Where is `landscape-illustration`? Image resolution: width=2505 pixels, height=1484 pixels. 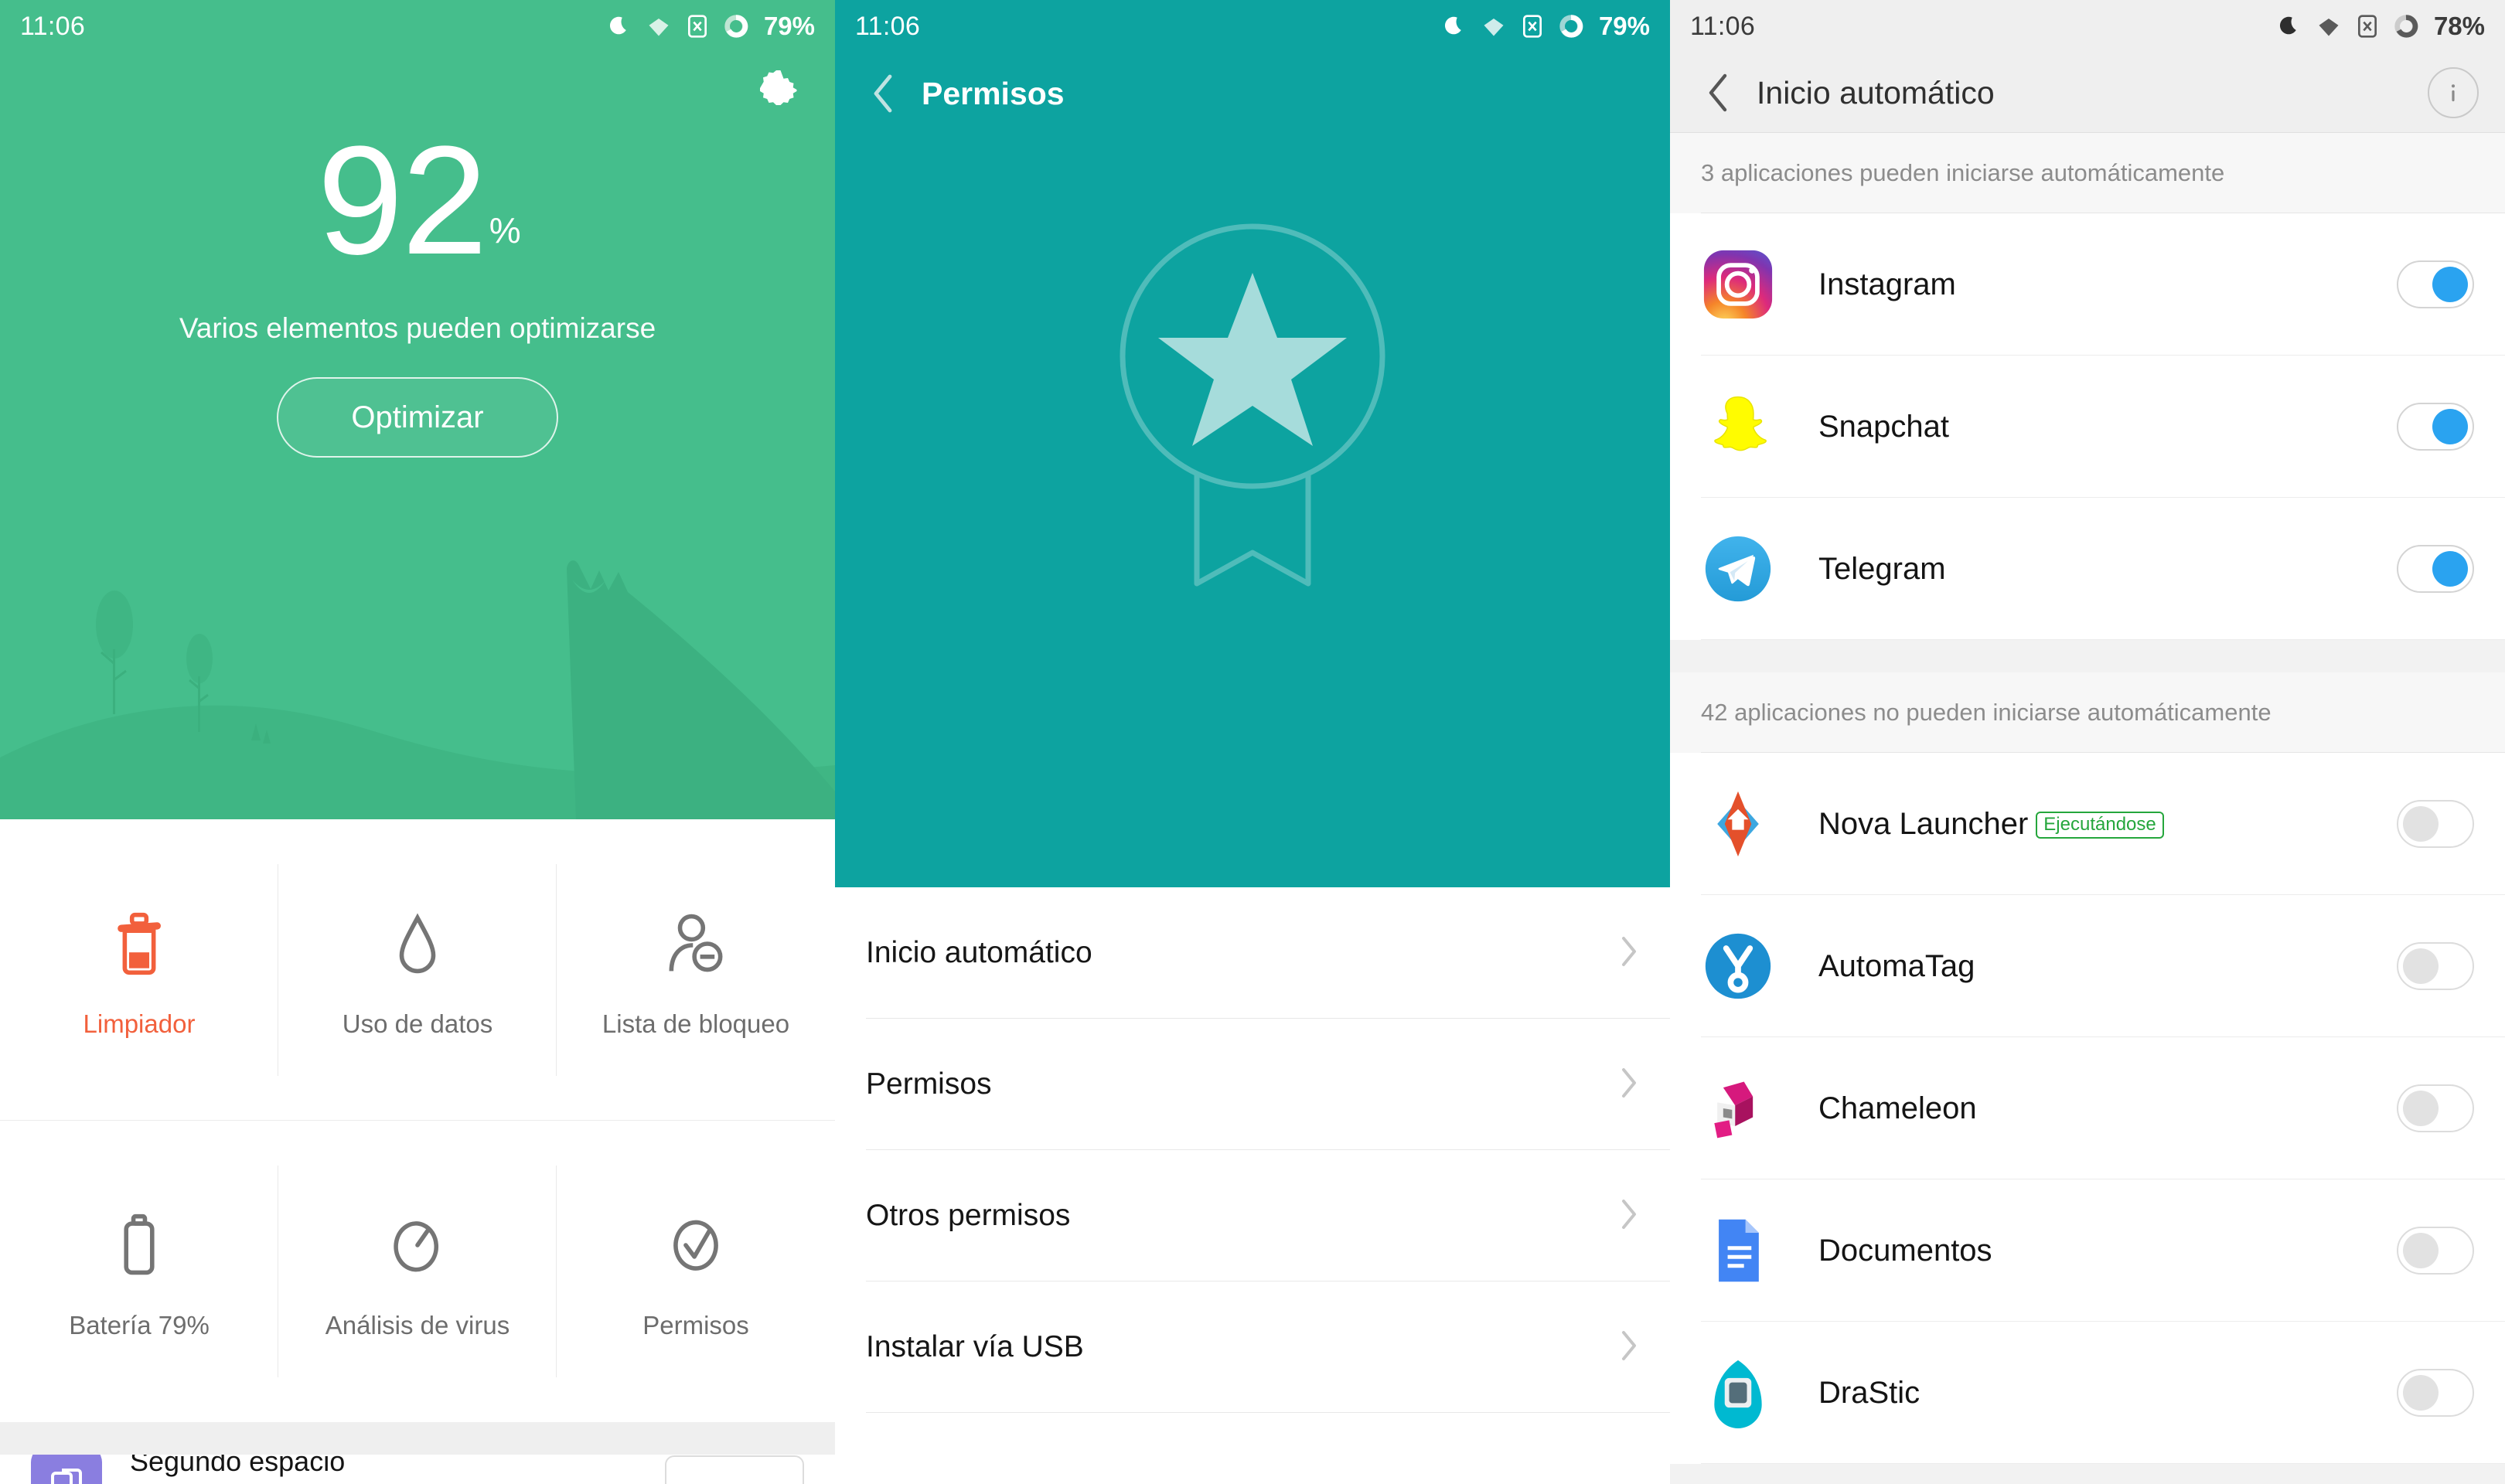 landscape-illustration is located at coordinates (417, 689).